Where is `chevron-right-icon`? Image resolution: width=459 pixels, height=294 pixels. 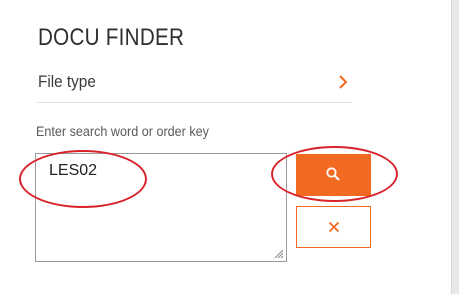 chevron-right-icon is located at coordinates (343, 82).